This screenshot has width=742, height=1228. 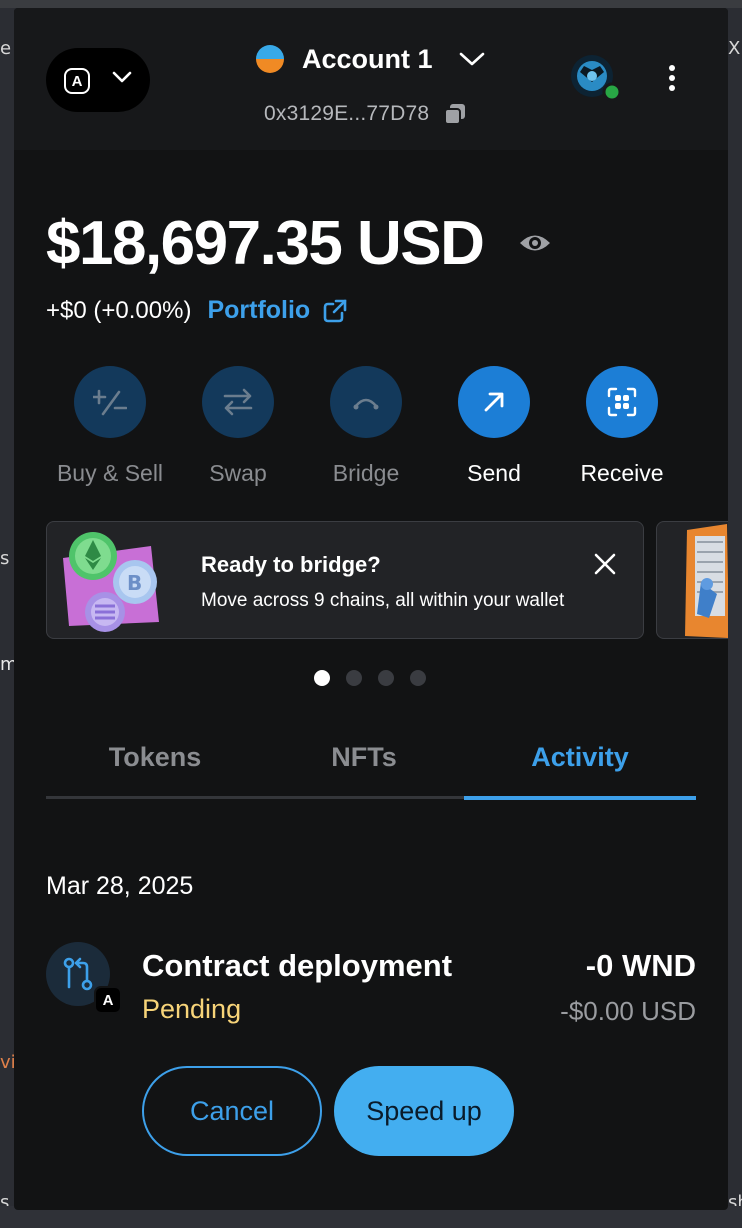 What do you see at coordinates (5, 558) in the screenshot?
I see `background-text: s` at bounding box center [5, 558].